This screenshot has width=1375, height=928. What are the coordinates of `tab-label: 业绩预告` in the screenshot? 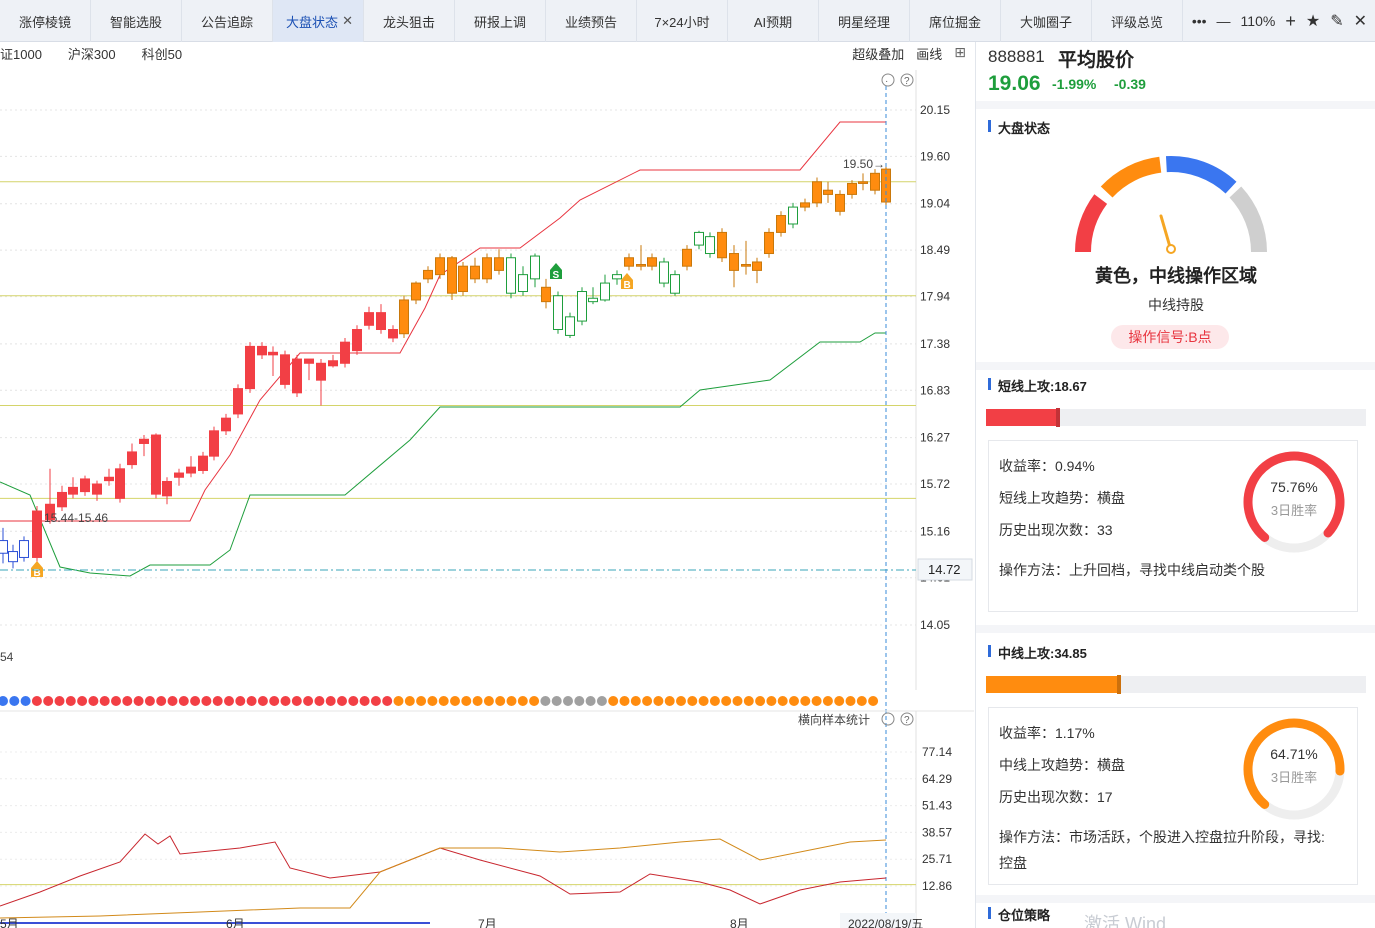 It's located at (590, 22).